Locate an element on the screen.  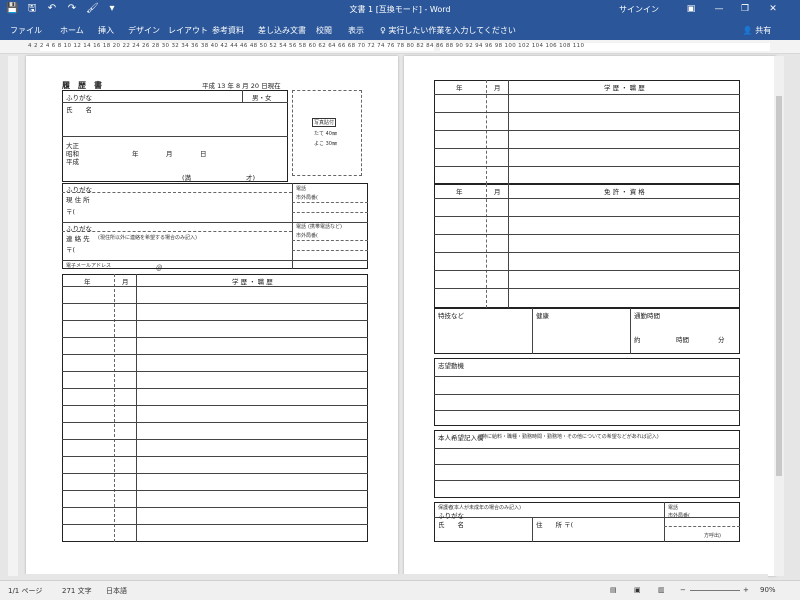
zoom-slider is located at coordinates (715, 590).